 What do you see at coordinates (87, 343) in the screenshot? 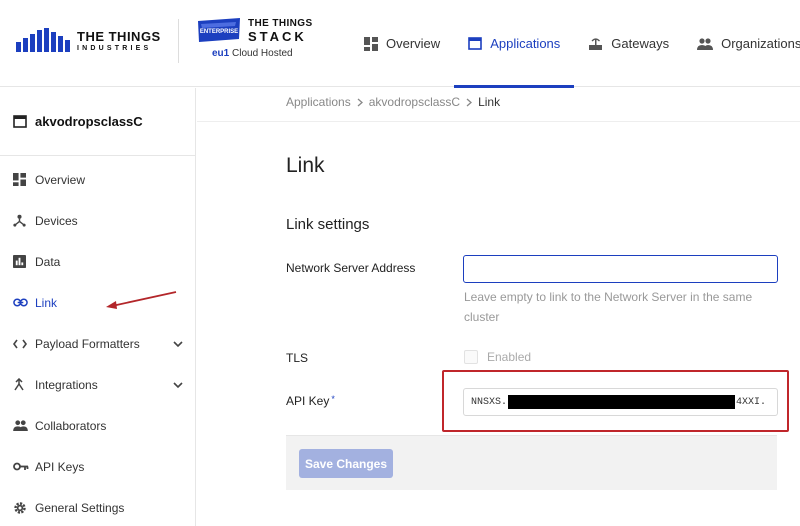
I see `sidebar-item-label: Payload Formatters` at bounding box center [87, 343].